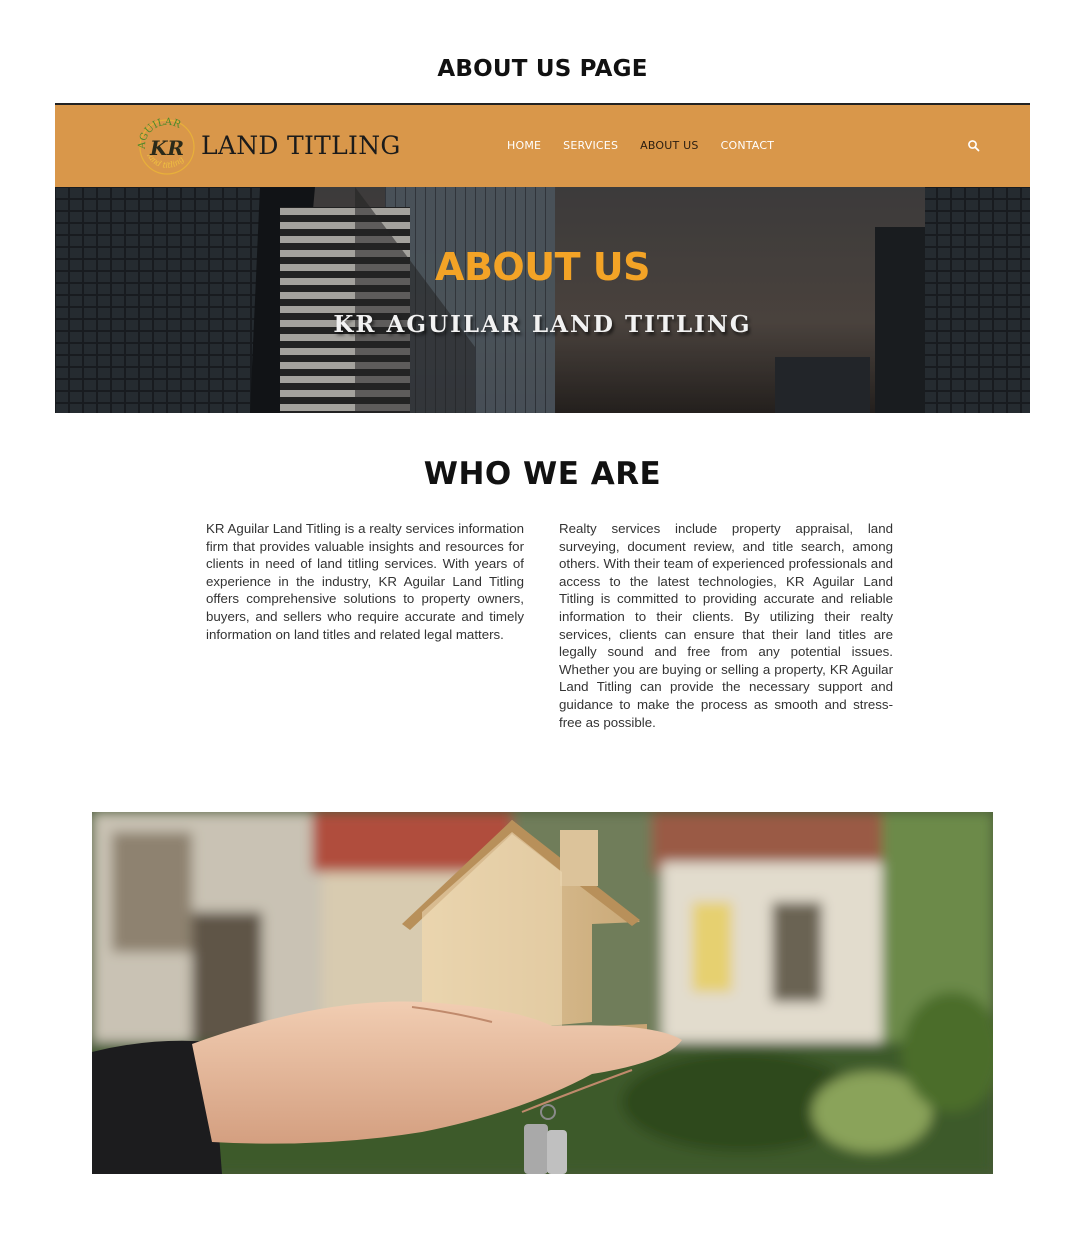  What do you see at coordinates (542, 324) in the screenshot?
I see `hero-subtitle: KR AGUILAR LAND TITLING` at bounding box center [542, 324].